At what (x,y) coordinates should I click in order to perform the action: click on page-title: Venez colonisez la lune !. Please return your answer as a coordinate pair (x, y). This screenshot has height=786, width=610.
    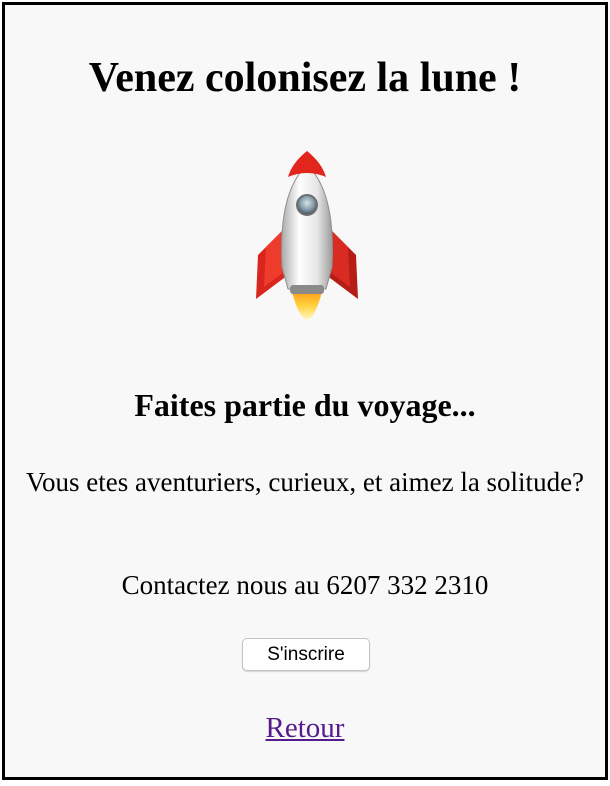
    Looking at the image, I should click on (305, 78).